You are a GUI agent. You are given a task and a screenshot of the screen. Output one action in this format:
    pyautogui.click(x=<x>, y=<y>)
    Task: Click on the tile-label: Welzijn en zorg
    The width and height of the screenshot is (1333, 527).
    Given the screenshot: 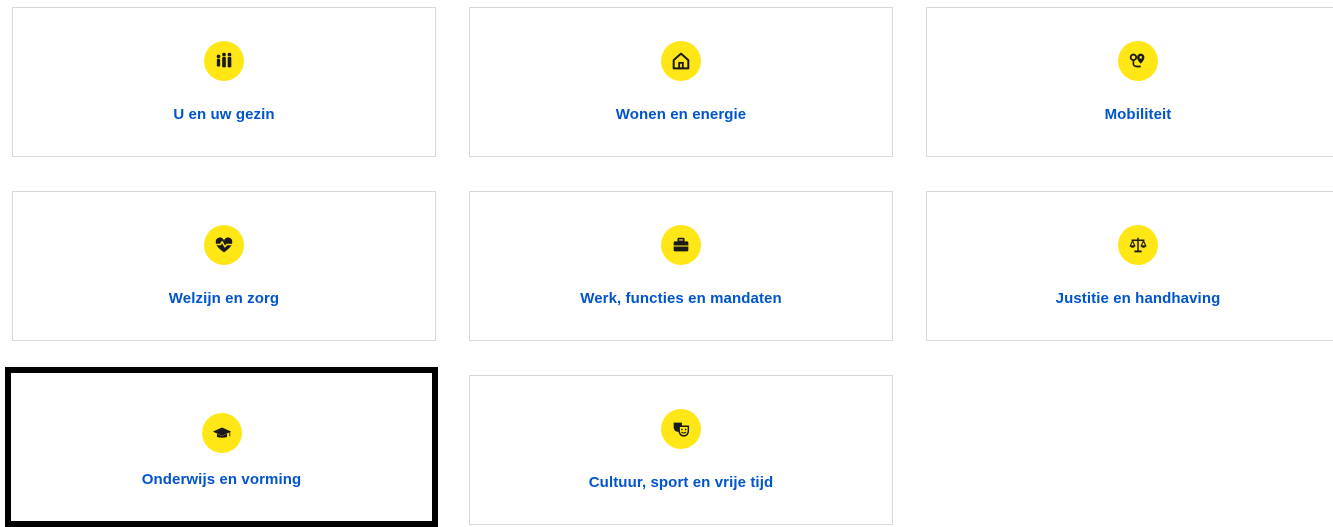 What is the action you would take?
    pyautogui.click(x=224, y=298)
    